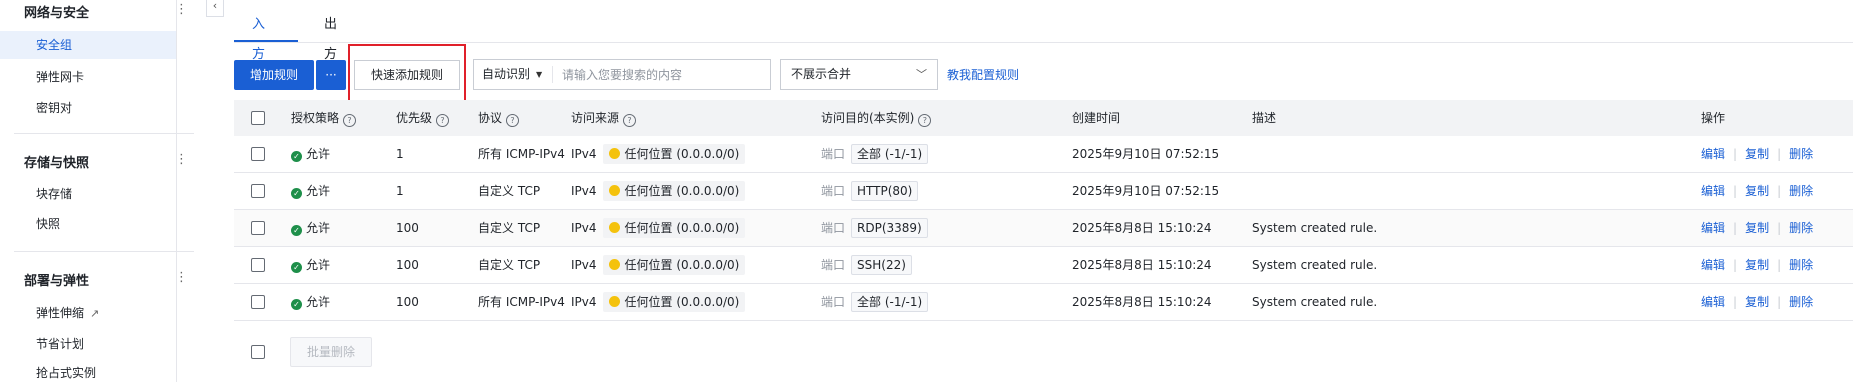 The image size is (1853, 387). Describe the element at coordinates (1146, 191) in the screenshot. I see `cell-created: 2025年9月10日 07:52:15` at that location.